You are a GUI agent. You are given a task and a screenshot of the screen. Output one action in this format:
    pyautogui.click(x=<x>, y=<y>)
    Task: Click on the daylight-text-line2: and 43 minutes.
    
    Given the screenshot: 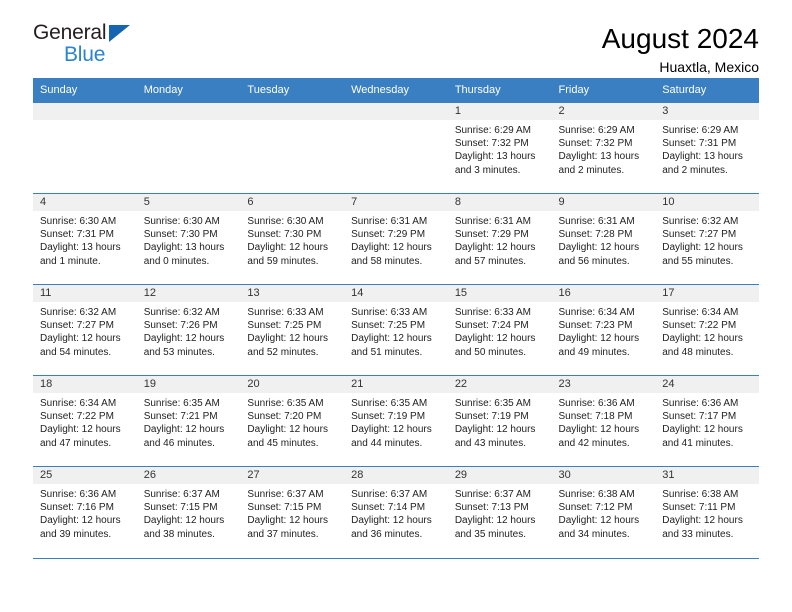 What is the action you would take?
    pyautogui.click(x=490, y=443)
    